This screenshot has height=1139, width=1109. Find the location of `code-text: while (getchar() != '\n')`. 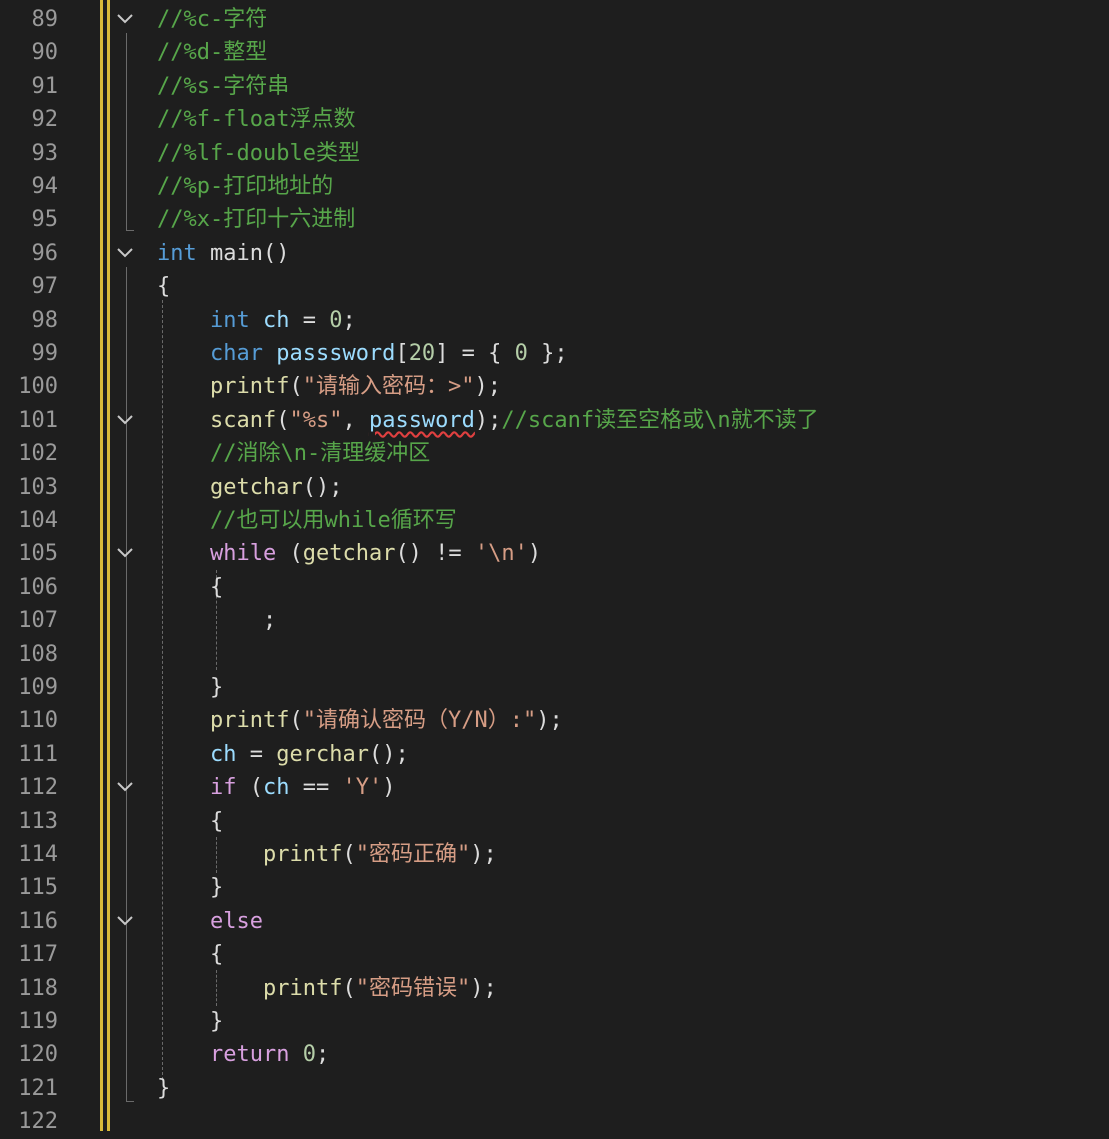

code-text: while (getchar() != '\n') is located at coordinates (349, 553).